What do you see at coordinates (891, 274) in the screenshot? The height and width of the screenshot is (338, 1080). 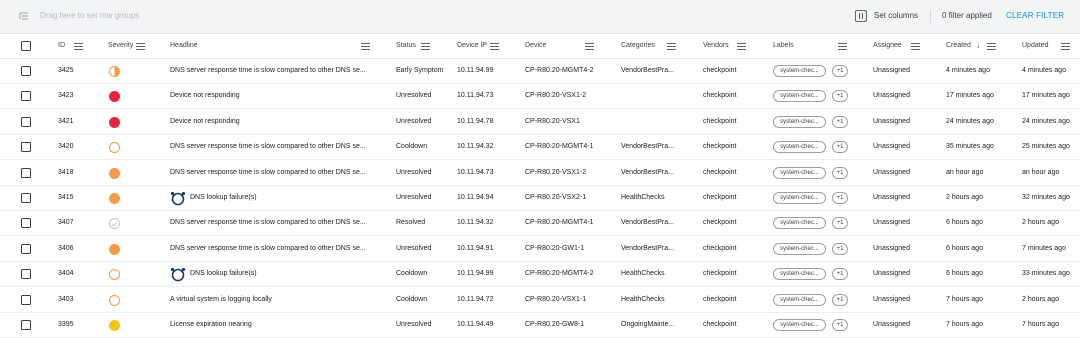 I see `assignee: Unassigned` at bounding box center [891, 274].